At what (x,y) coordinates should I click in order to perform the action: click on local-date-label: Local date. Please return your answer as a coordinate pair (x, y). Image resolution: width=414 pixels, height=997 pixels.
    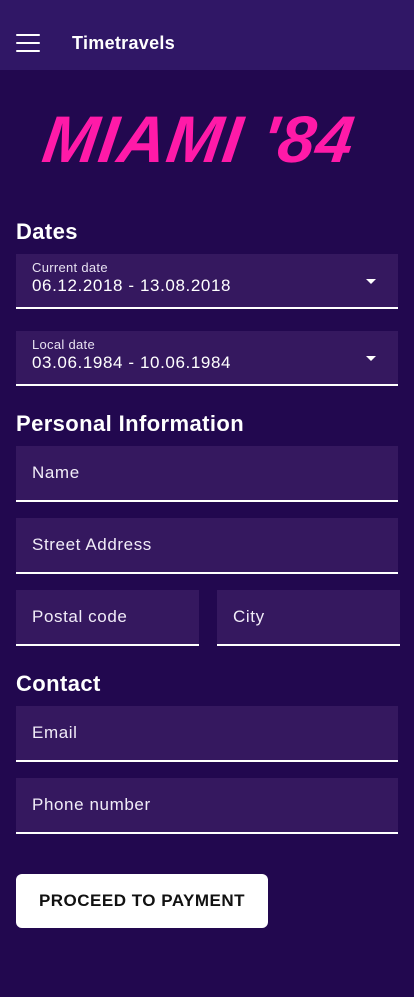
    Looking at the image, I should click on (63, 344).